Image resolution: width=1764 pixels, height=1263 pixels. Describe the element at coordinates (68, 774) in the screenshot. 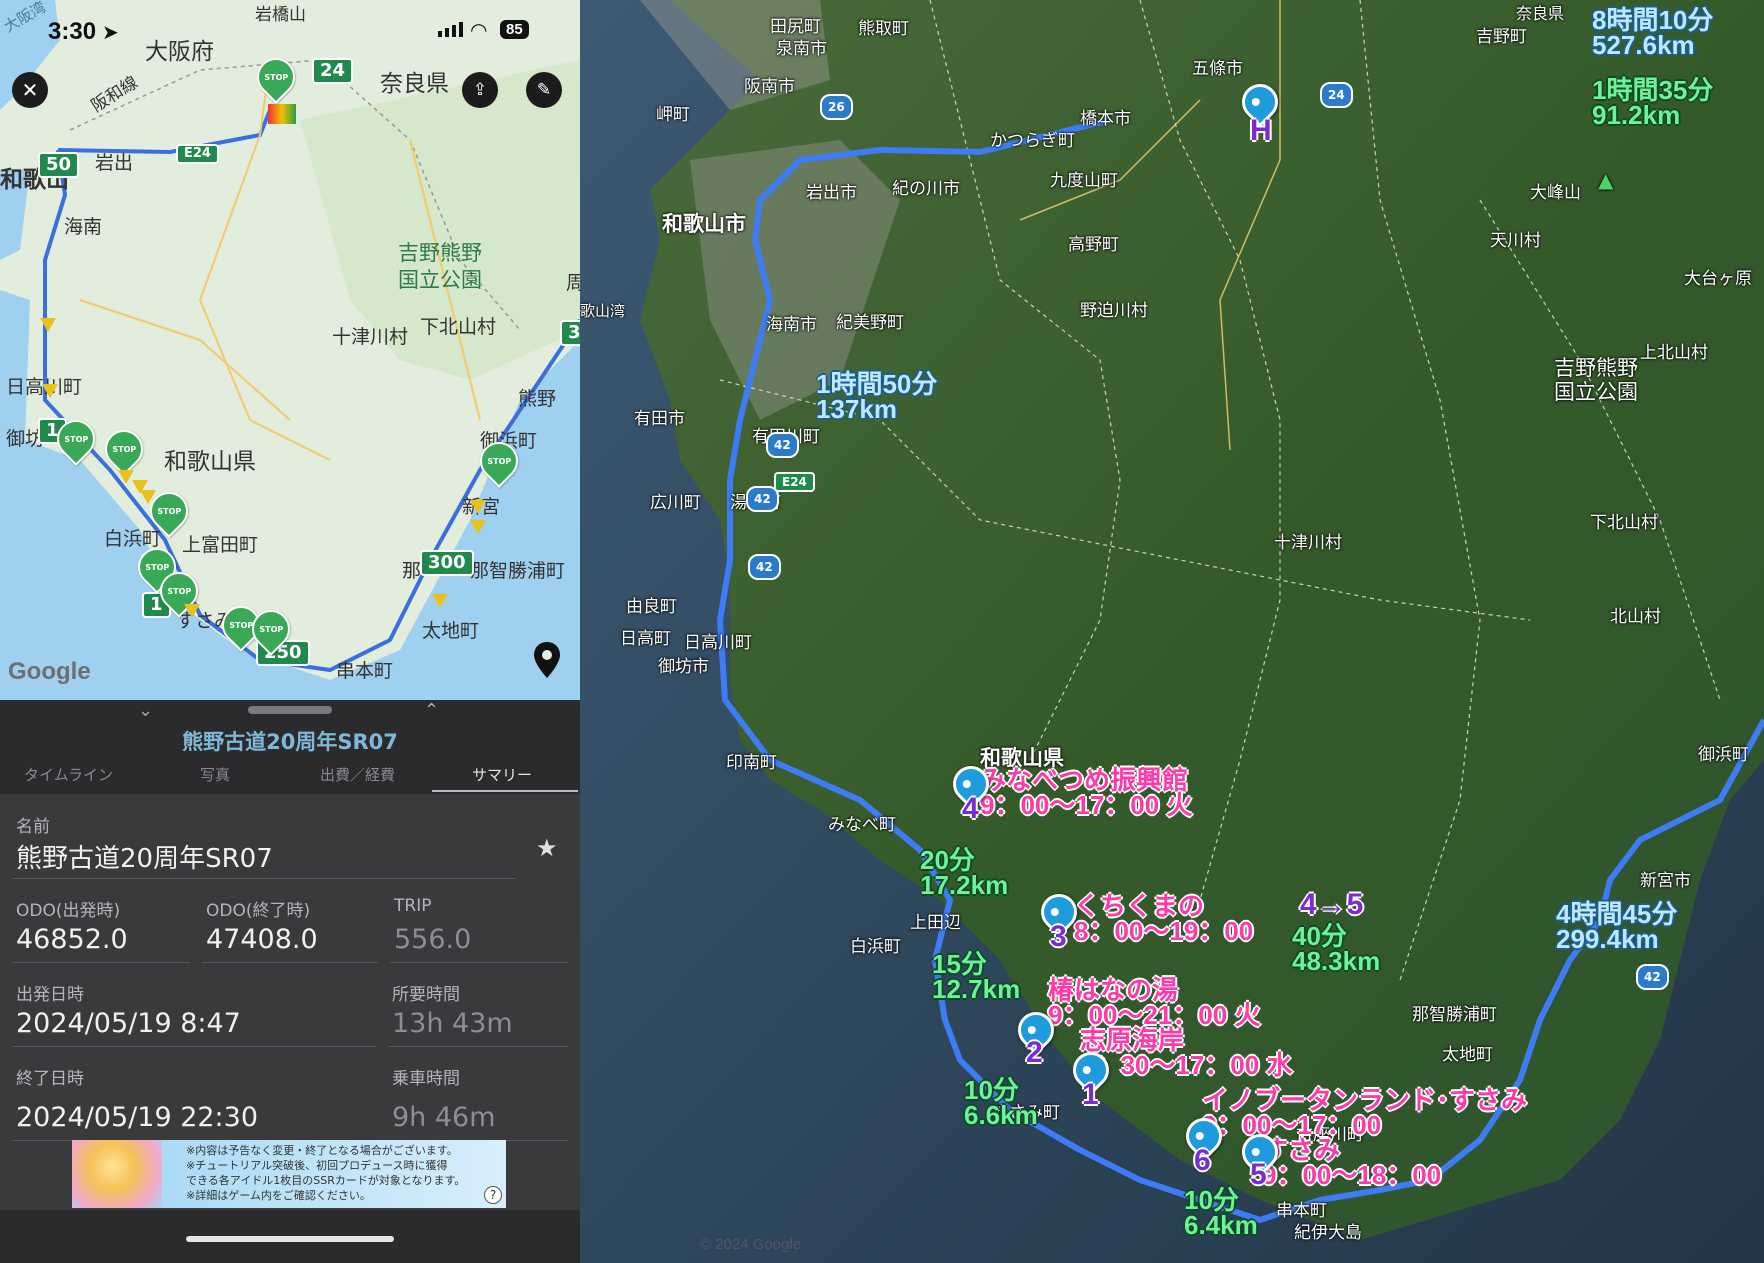

I see `tab-timeline: タイムライン` at that location.